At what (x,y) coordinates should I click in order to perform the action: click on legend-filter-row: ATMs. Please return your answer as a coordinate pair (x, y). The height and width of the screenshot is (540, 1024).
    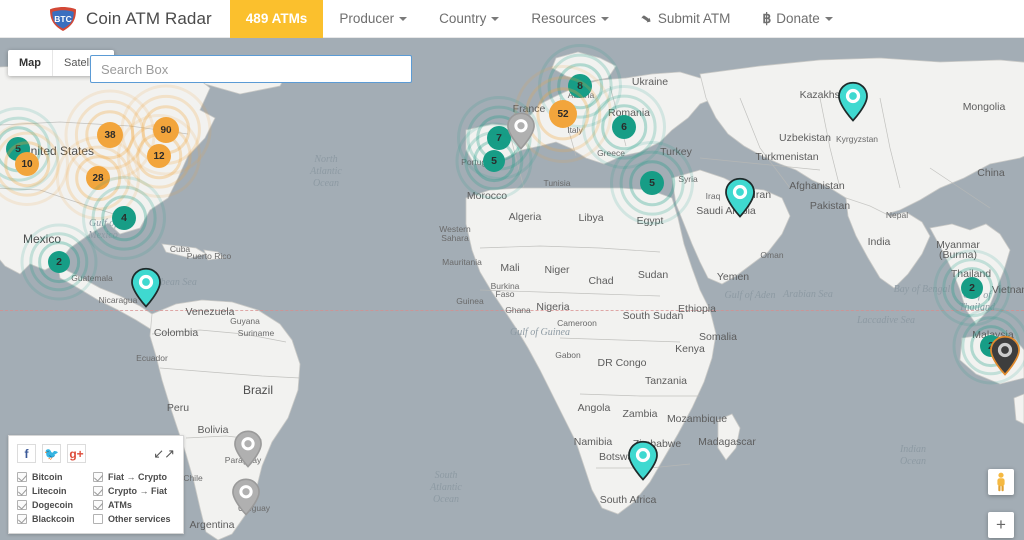
    Looking at the image, I should click on (134, 505).